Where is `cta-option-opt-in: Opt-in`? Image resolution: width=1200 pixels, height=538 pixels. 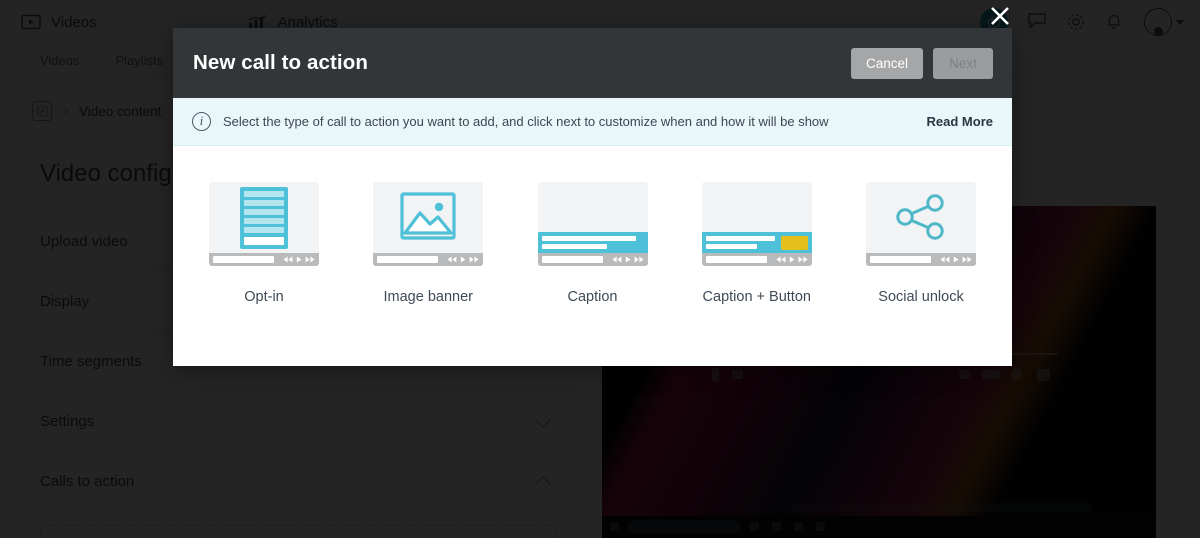 cta-option-opt-in: Opt-in is located at coordinates (264, 274).